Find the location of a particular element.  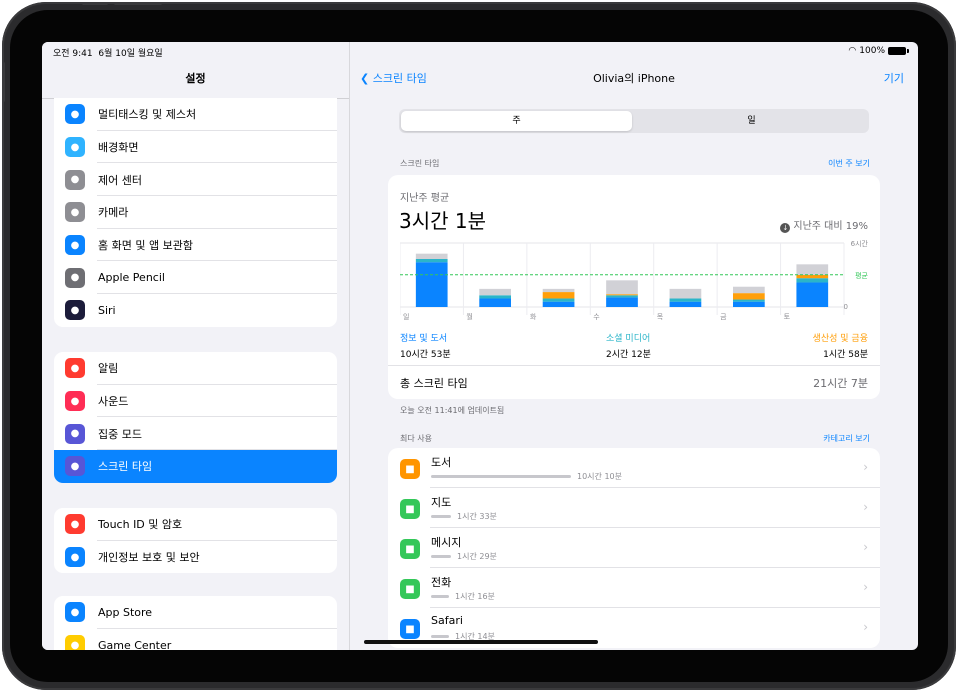

home-screen-icon: ● is located at coordinates (75, 245).